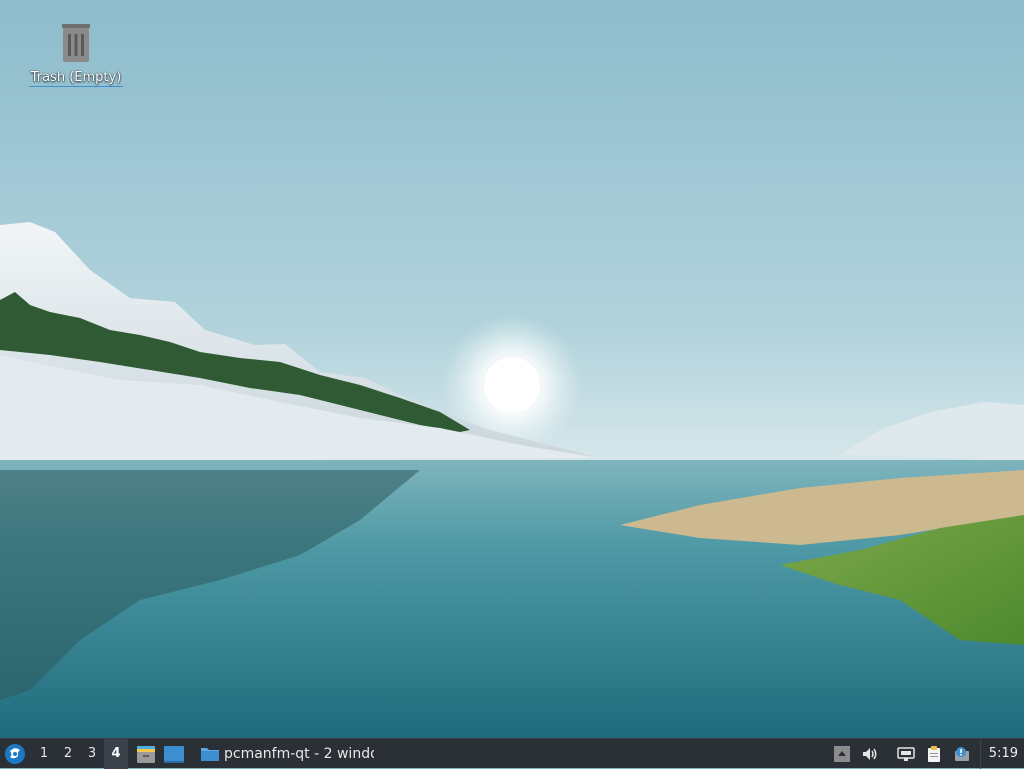  Describe the element at coordinates (1001, 753) in the screenshot. I see `clock: 5:19` at that location.